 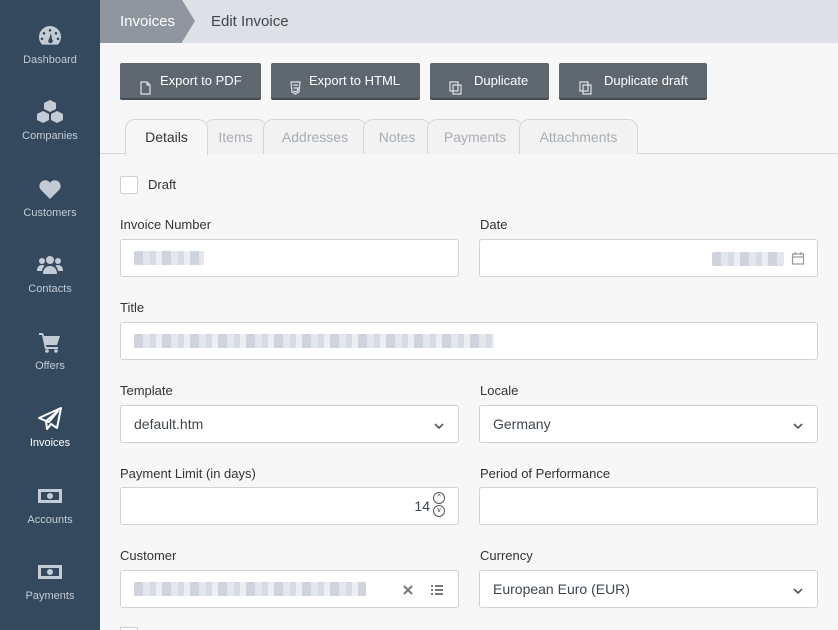 I want to click on sidebar-item-contacts: Contacts, so click(x=50, y=290).